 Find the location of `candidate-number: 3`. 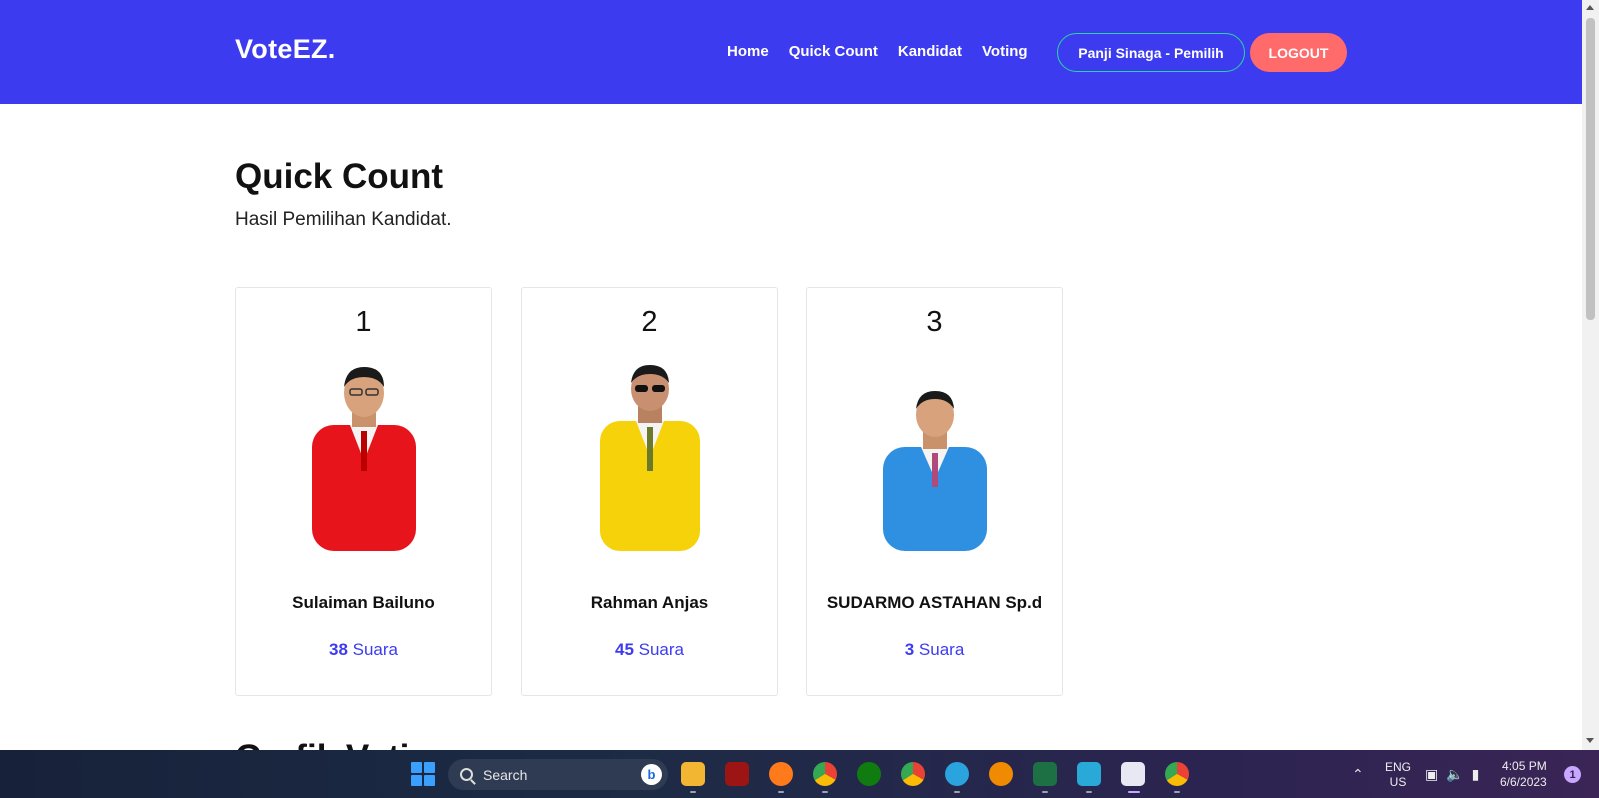

candidate-number: 3 is located at coordinates (934, 322).